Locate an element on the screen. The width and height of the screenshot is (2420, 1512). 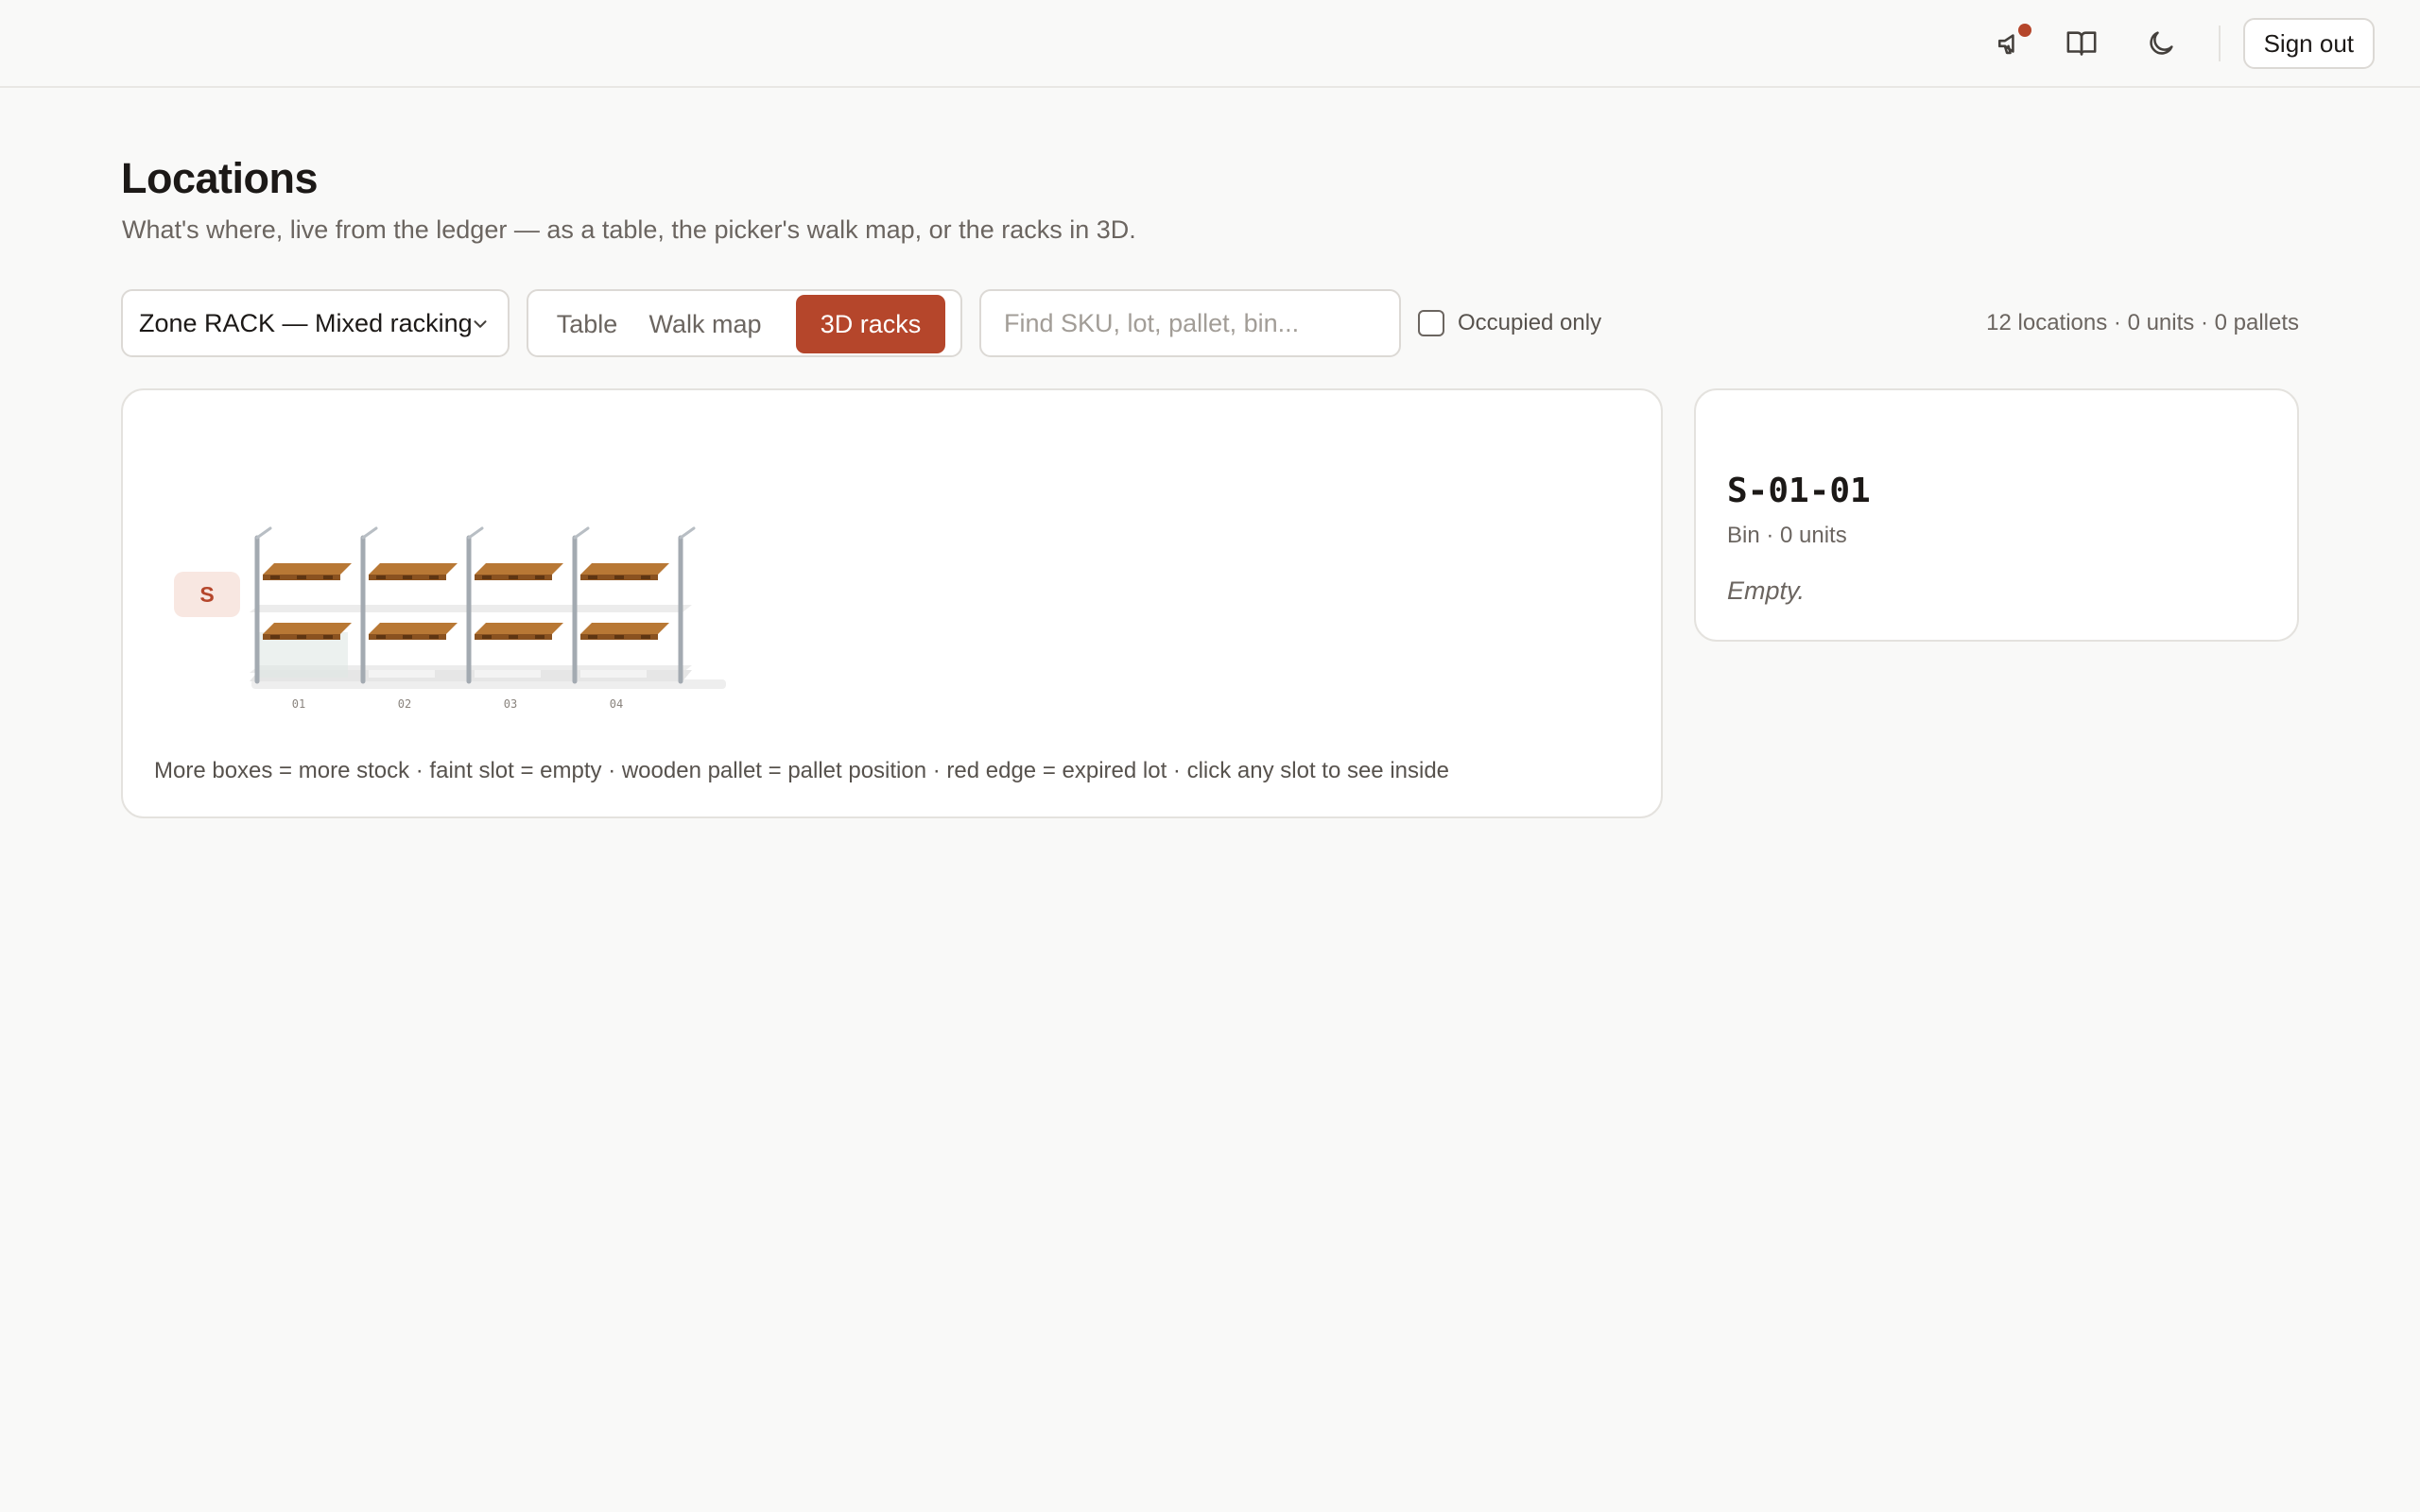
tab-3d-racks: 3D racks is located at coordinates (870, 324).